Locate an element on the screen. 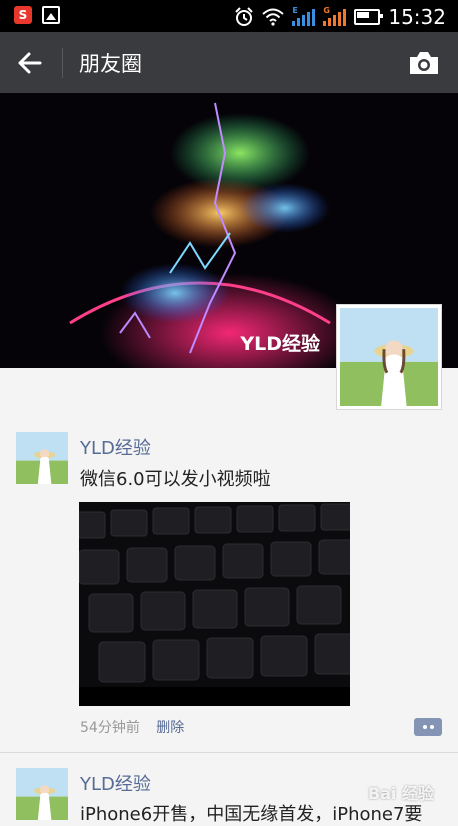 This screenshot has height=826, width=458. title-divider is located at coordinates (62, 63).